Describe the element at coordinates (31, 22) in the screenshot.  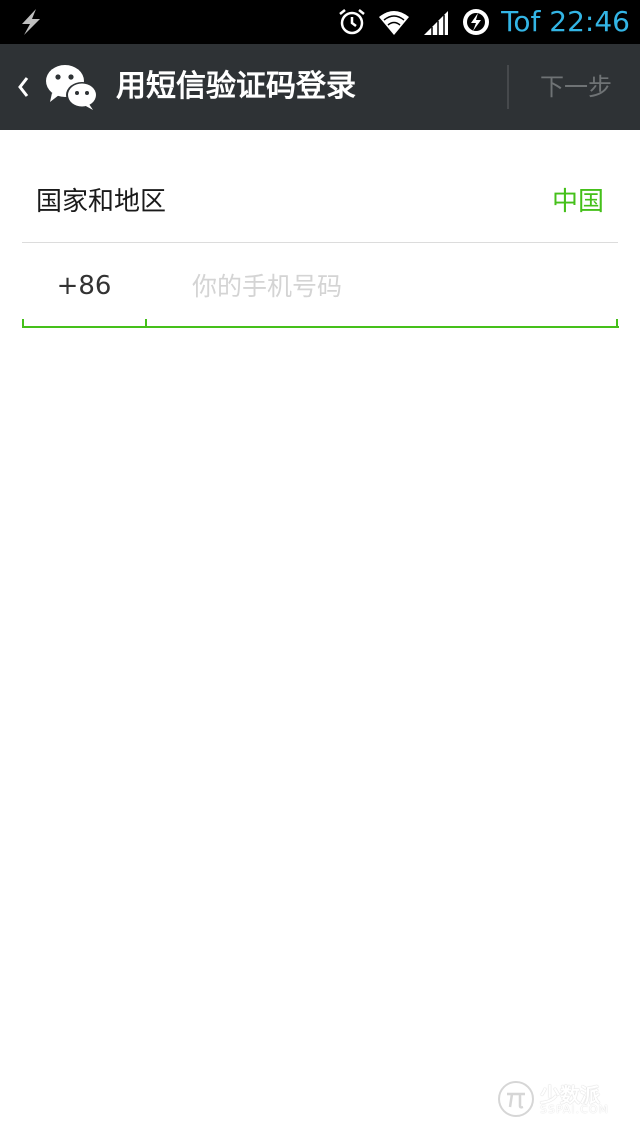
I see `flash-charging-icon` at that location.